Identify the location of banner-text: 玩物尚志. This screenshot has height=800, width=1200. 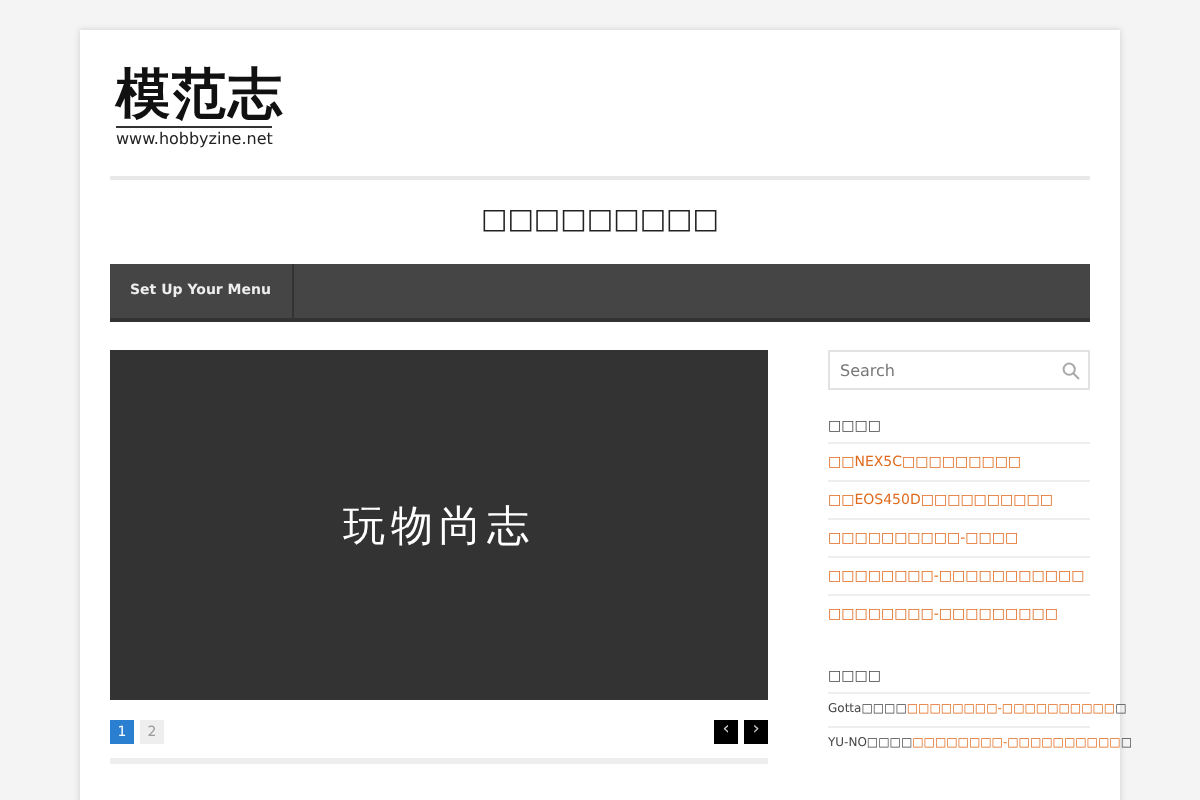
(439, 526).